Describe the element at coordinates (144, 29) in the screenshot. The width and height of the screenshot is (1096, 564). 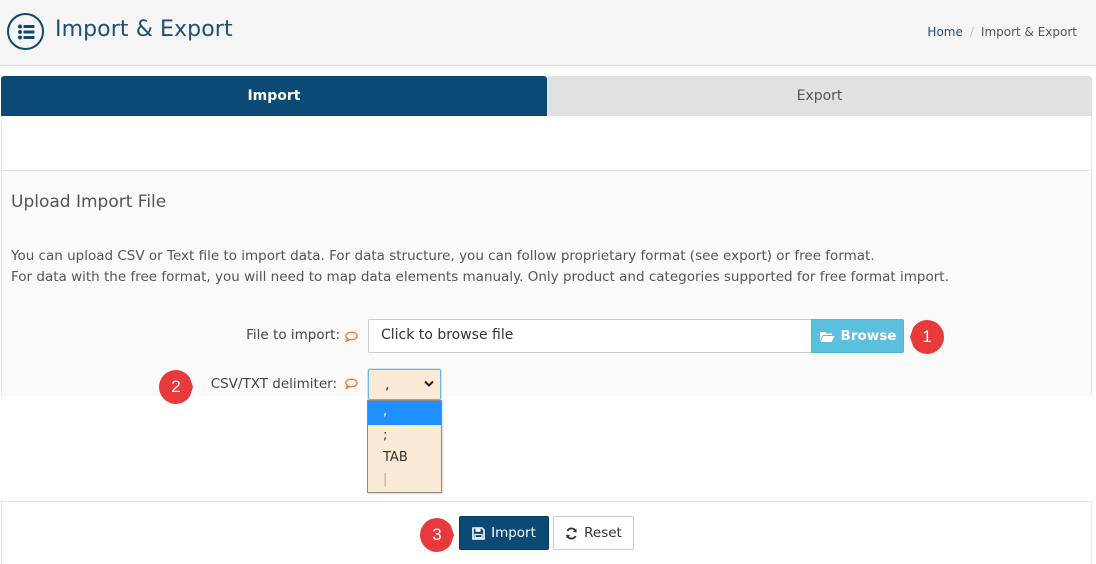
I see `page-title: Import & Export` at that location.